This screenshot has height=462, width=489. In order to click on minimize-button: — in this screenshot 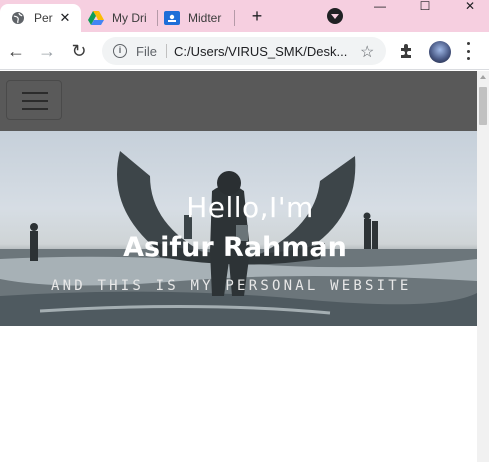, I will do `click(380, 7)`.